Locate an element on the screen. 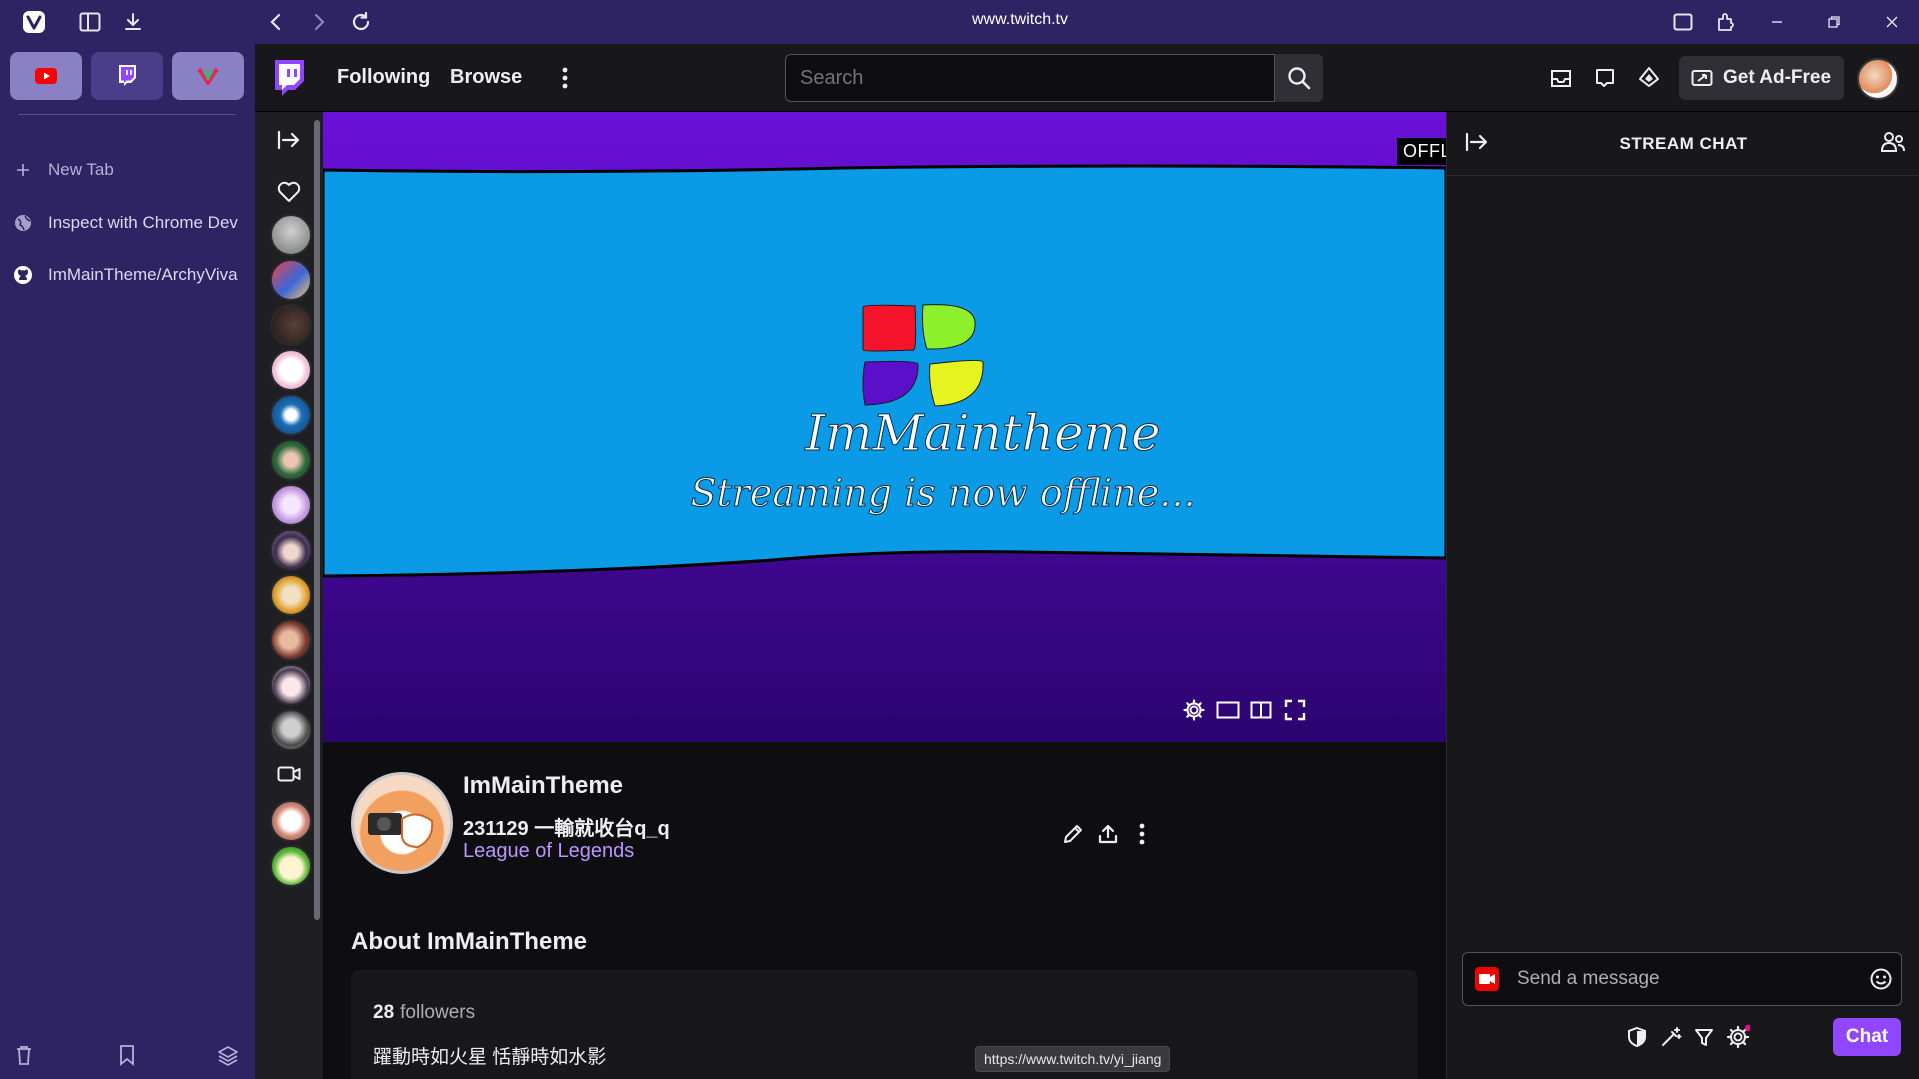  stream-title: 231129 一輸就收台q_q is located at coordinates (566, 829).